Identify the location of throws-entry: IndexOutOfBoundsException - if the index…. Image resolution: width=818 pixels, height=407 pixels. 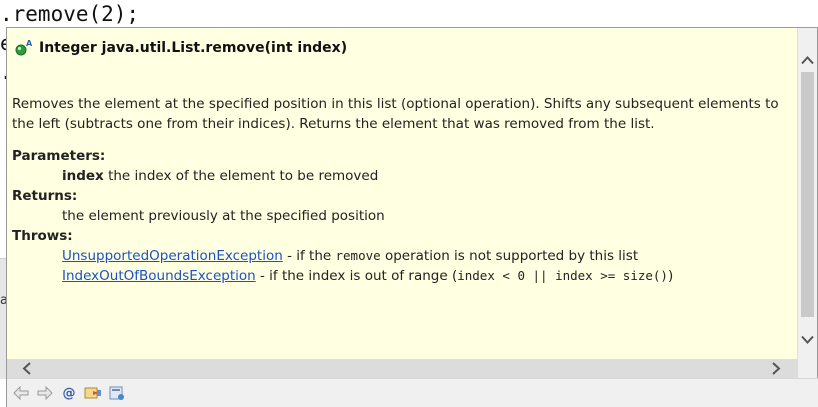
(402, 276).